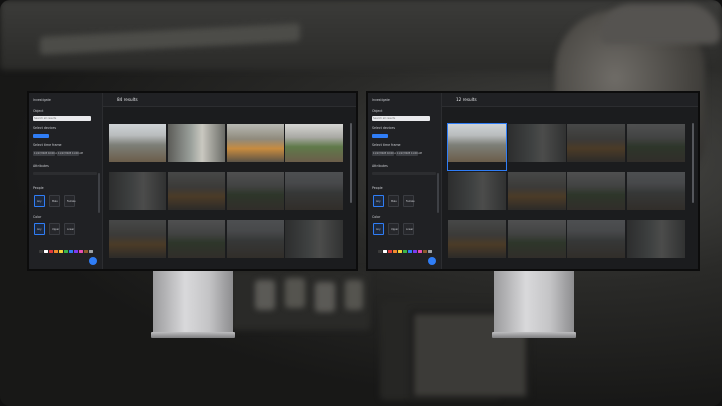  Describe the element at coordinates (45, 118) in the screenshot. I see `search-placeholder: Search all results` at that location.